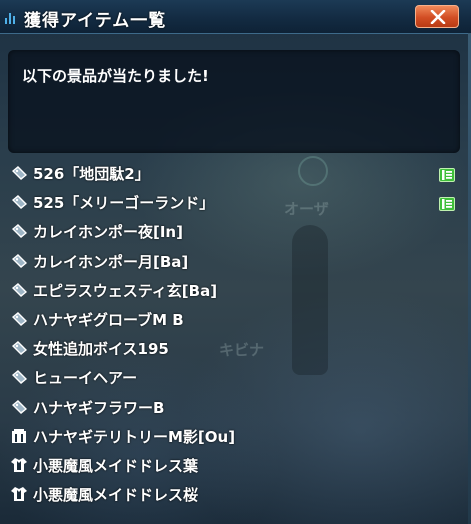 The width and height of the screenshot is (471, 524). I want to click on item-label: ハナヤギグローブM B, so click(108, 319).